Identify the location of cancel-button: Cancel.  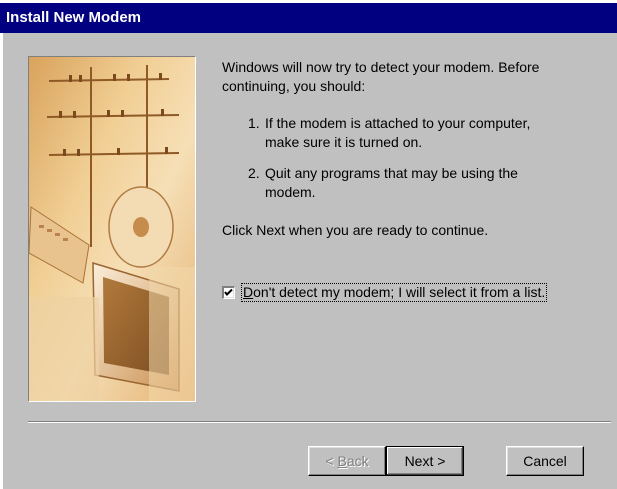
(545, 461).